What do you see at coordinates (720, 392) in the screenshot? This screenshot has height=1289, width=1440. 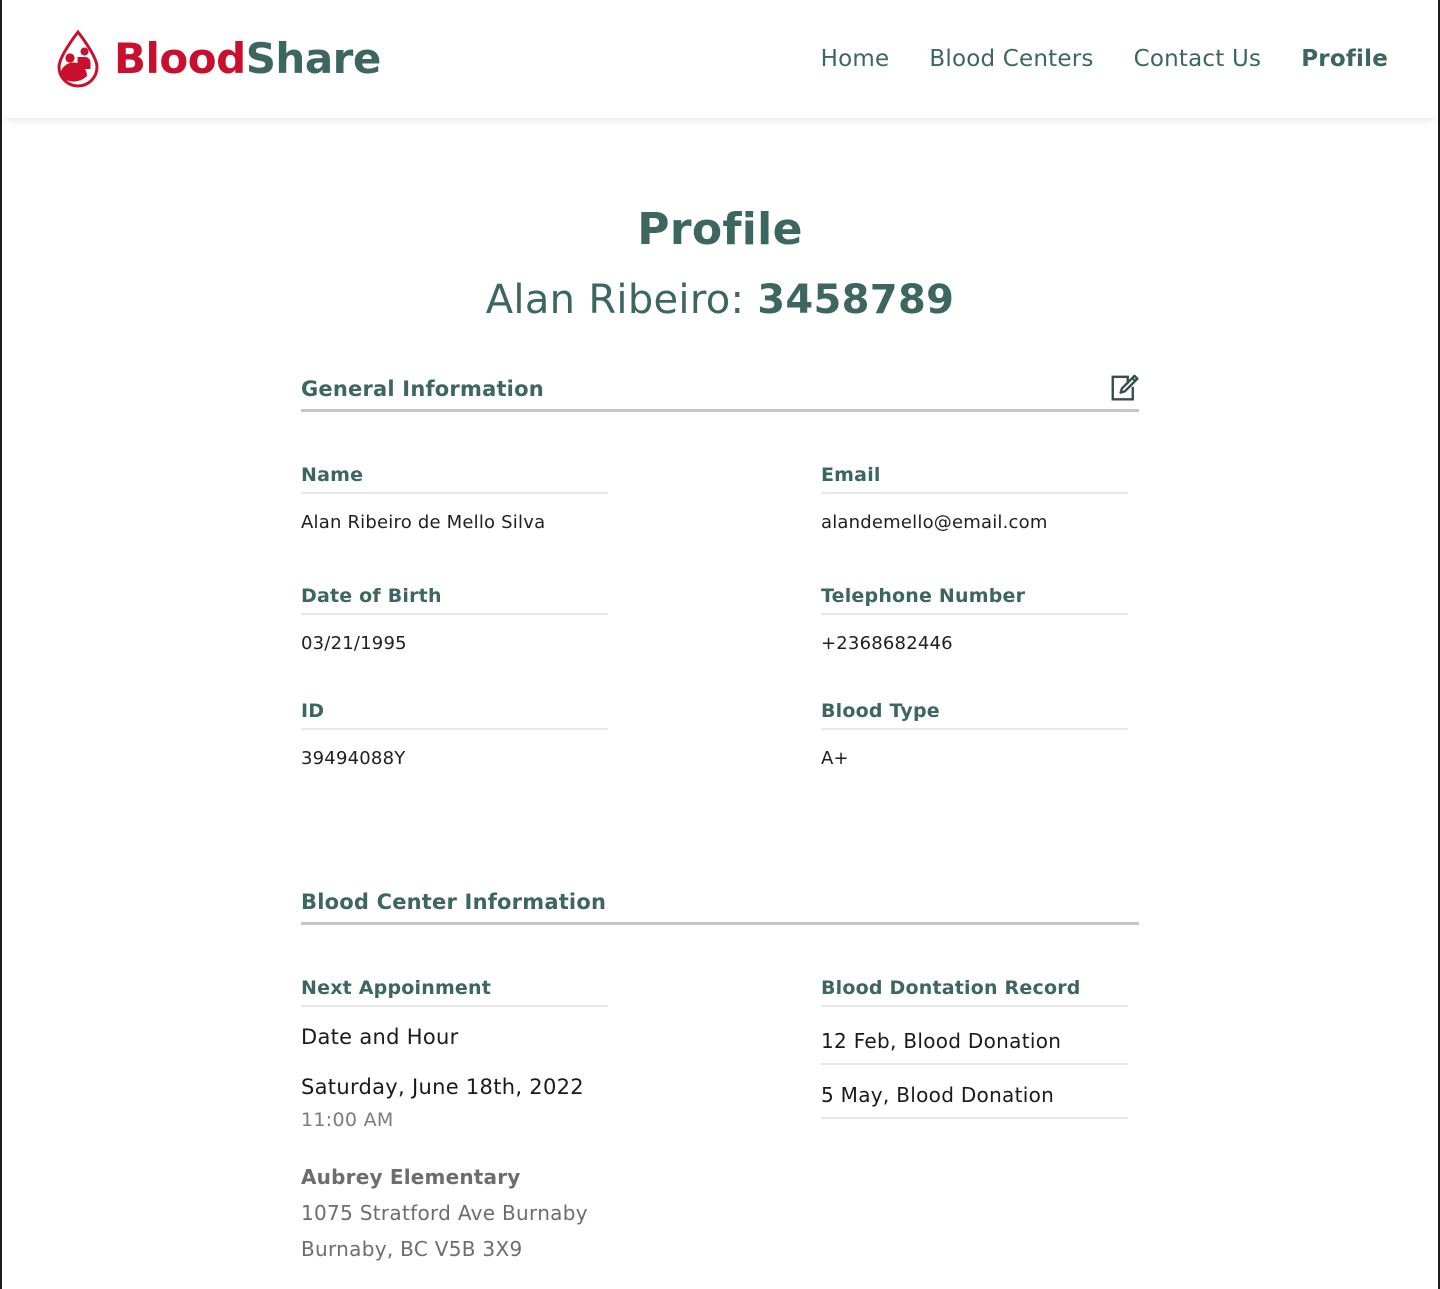 I see `general-information-header: General Information` at bounding box center [720, 392].